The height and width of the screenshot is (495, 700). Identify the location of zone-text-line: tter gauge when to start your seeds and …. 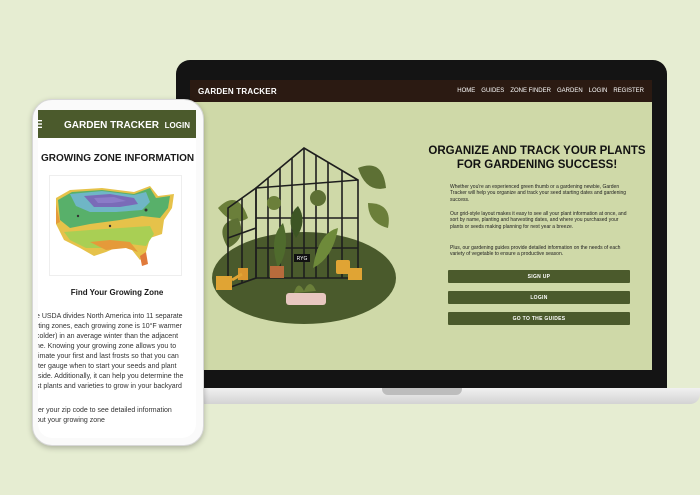
(107, 366).